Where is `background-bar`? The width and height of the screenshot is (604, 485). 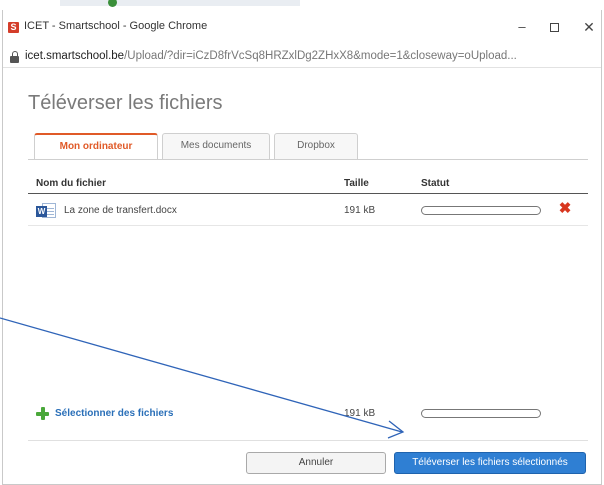
background-bar is located at coordinates (180, 3).